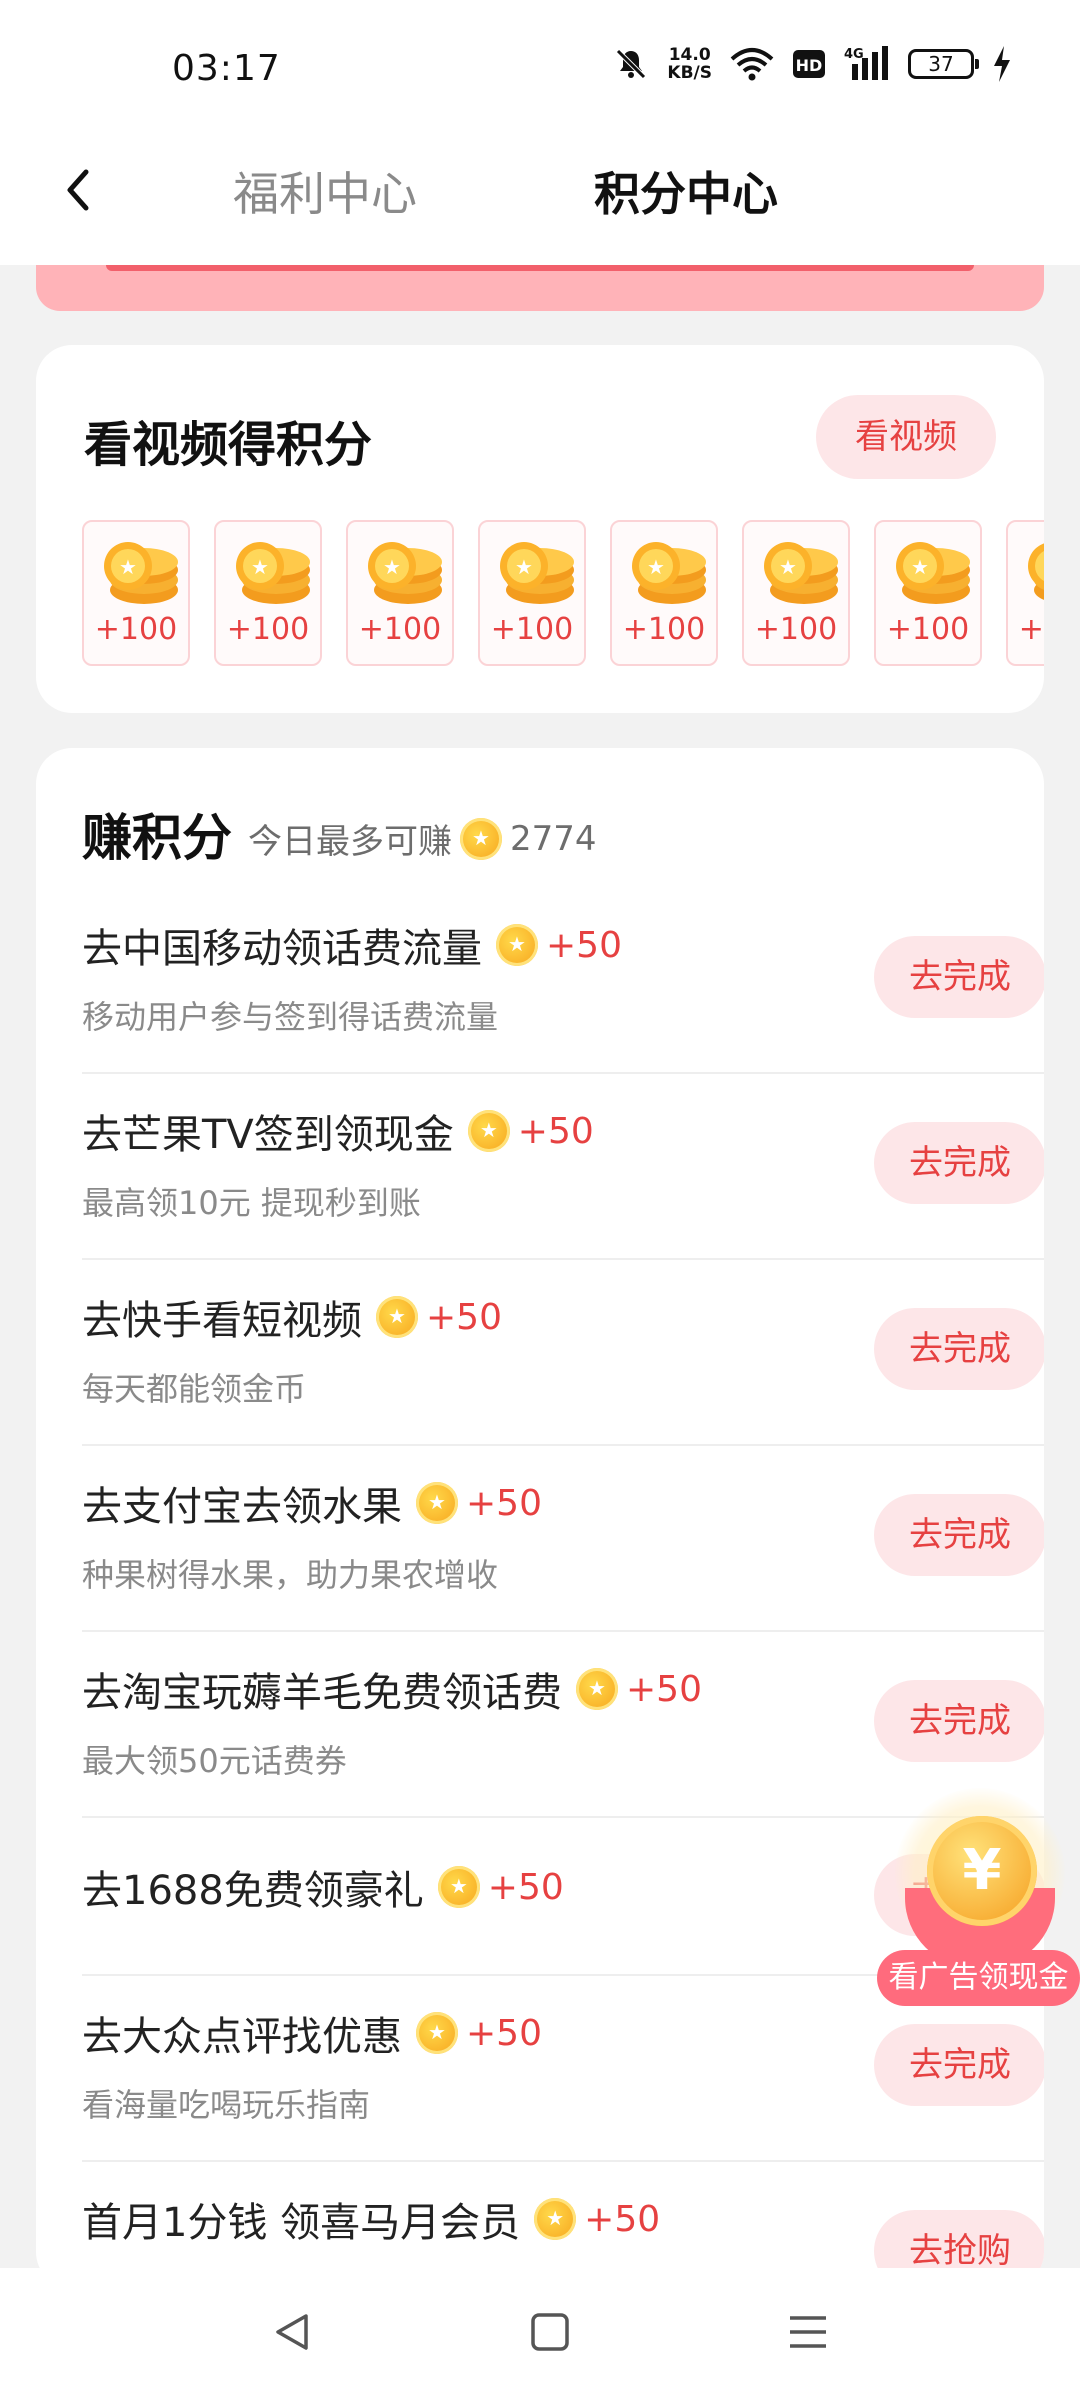  I want to click on task-title: 首月1分钱 领喜马月会员 +50, so click(371, 2219).